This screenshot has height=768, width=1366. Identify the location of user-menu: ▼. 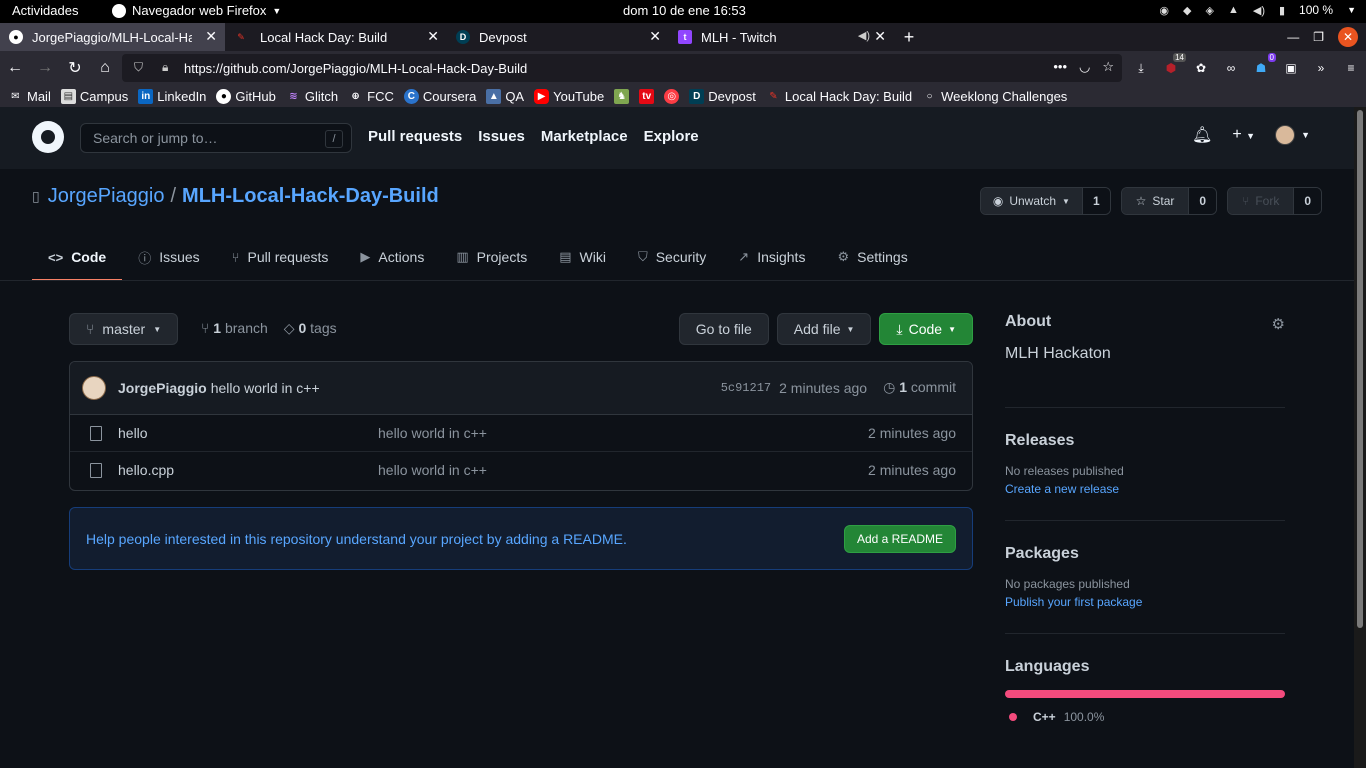
(1292, 135).